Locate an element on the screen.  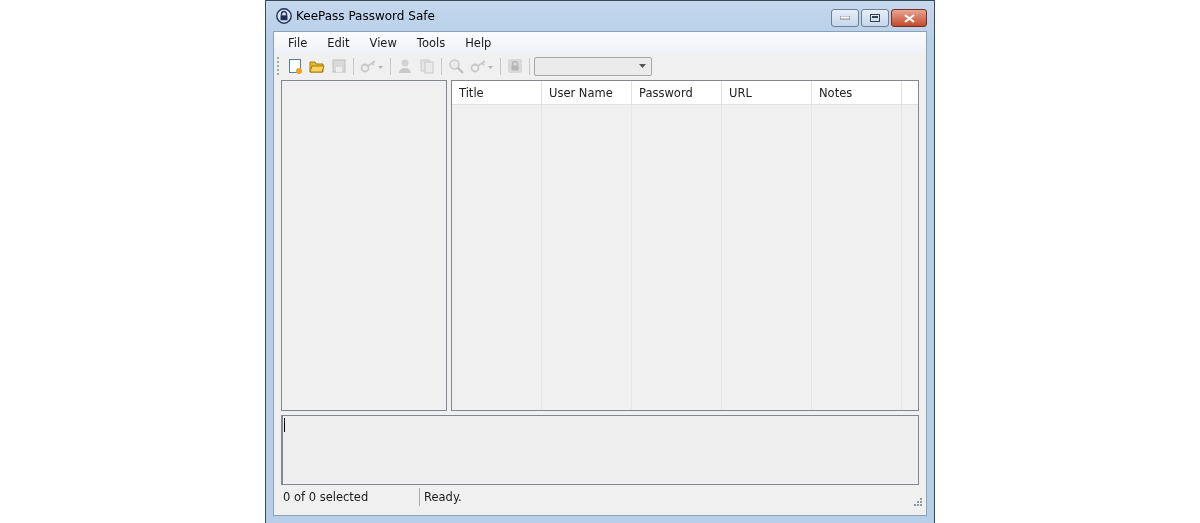
menu-item: File is located at coordinates (297, 43).